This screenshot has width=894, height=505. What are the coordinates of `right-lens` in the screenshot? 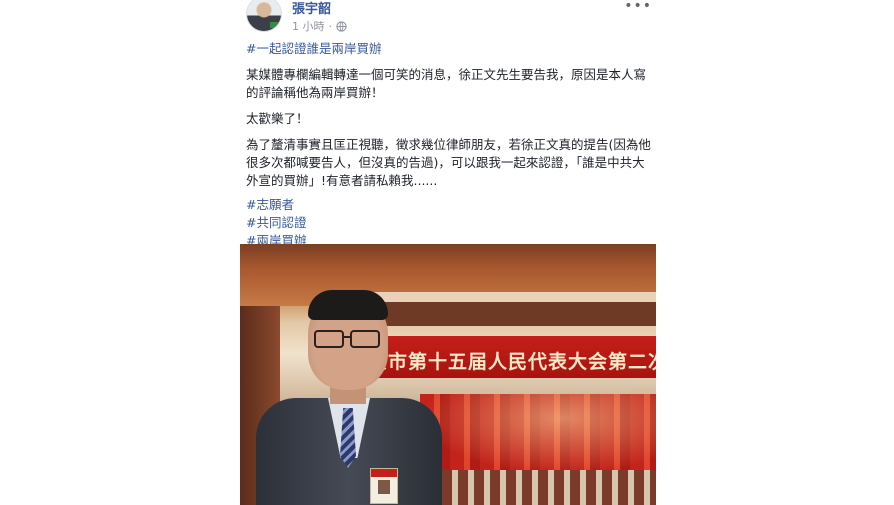 It's located at (365, 339).